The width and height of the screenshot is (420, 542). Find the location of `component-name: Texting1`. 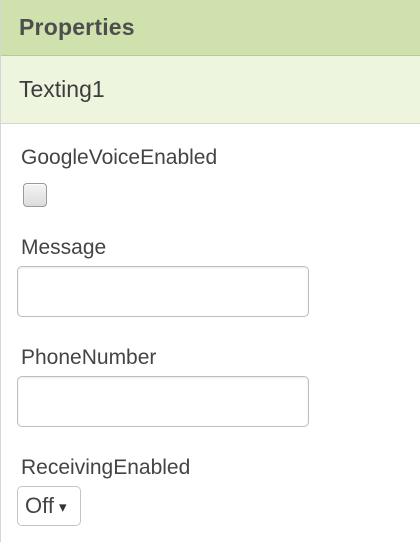

component-name: Texting1 is located at coordinates (62, 89).